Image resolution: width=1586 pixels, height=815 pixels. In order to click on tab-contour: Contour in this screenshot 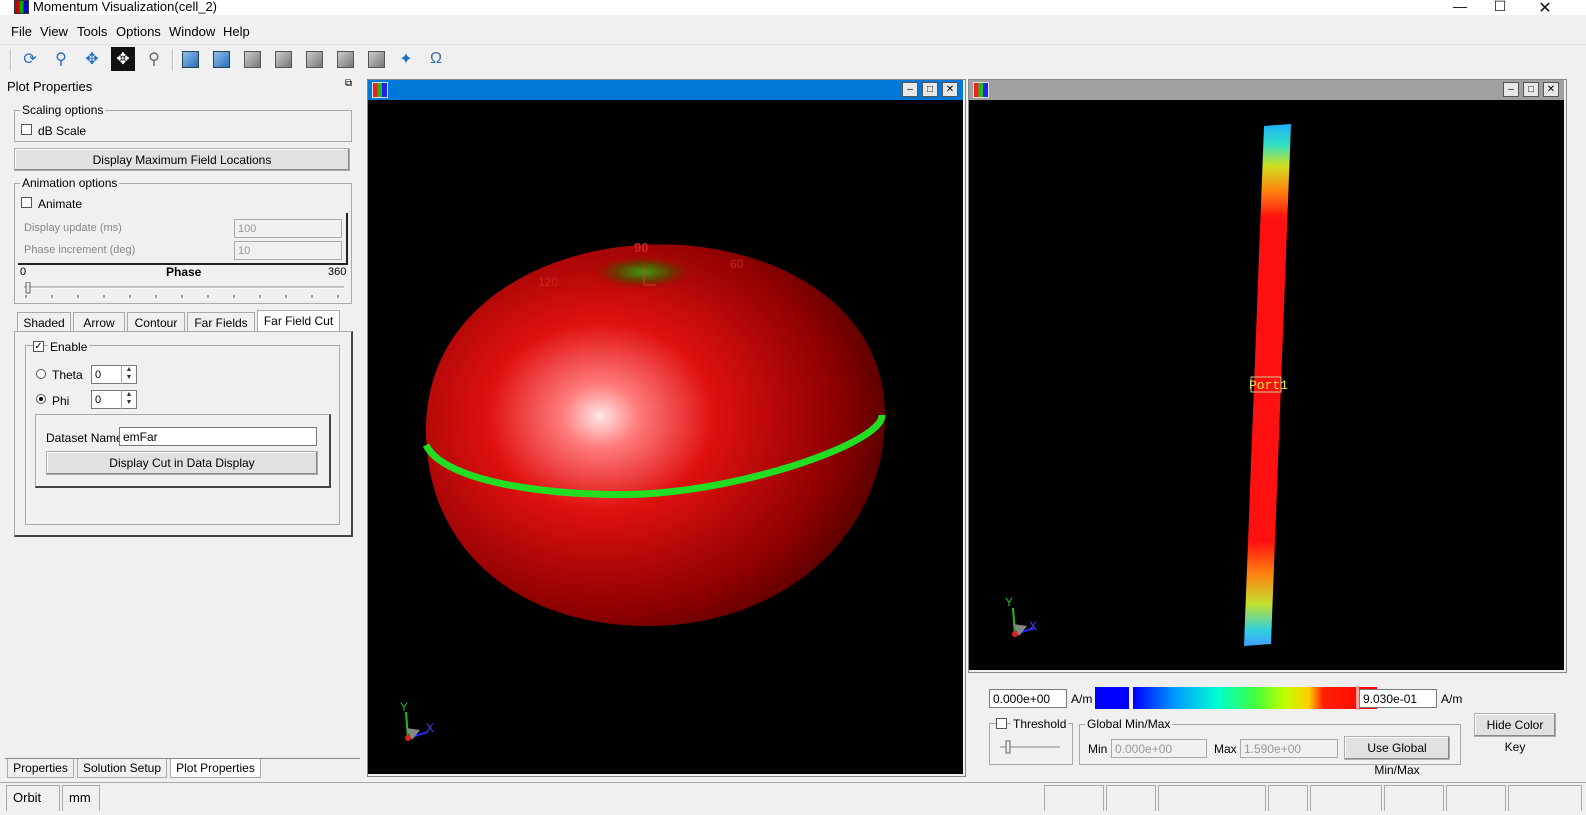, I will do `click(156, 322)`.